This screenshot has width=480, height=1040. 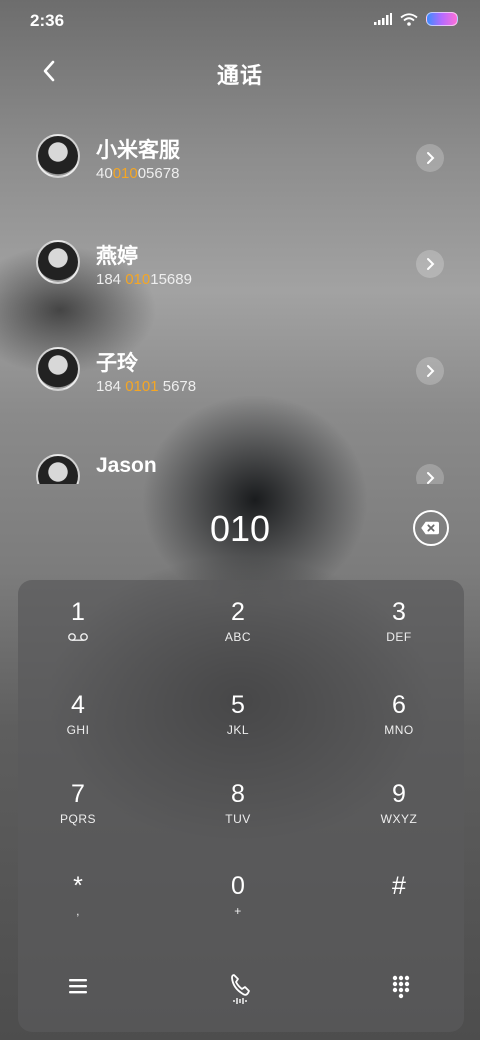 What do you see at coordinates (240, 20) in the screenshot?
I see `status-bar: 2:36` at bounding box center [240, 20].